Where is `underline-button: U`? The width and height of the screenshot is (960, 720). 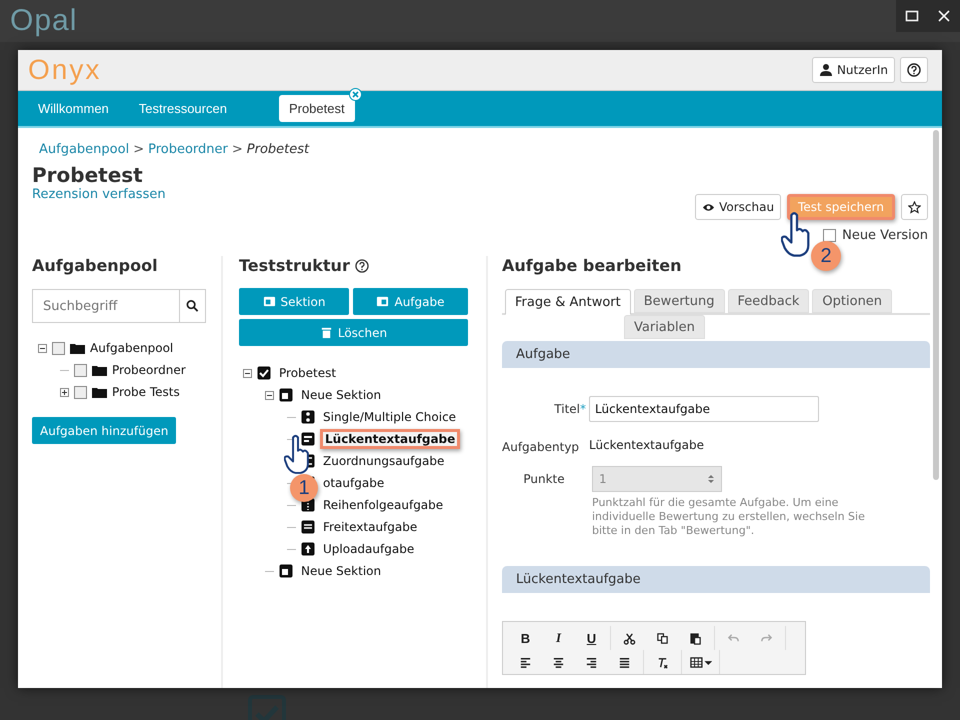
underline-button: U is located at coordinates (591, 638).